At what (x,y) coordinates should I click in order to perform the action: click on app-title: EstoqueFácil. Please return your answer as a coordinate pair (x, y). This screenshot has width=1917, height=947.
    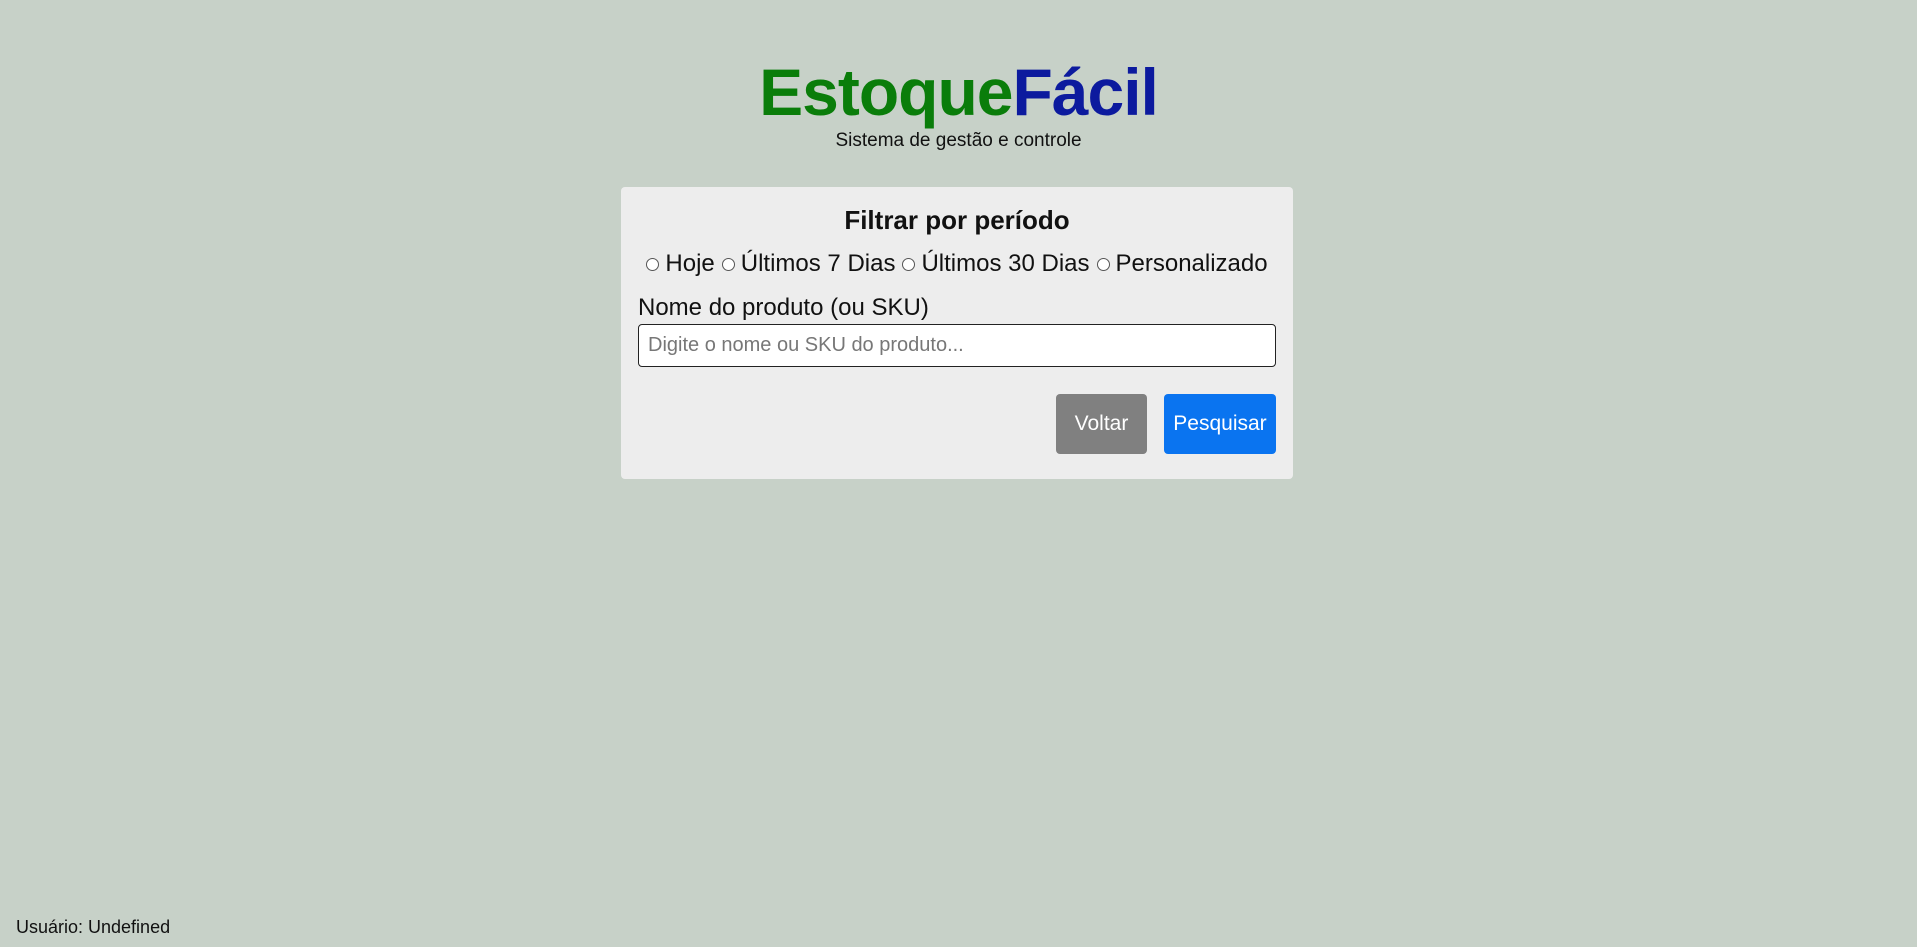
    Looking at the image, I should click on (958, 92).